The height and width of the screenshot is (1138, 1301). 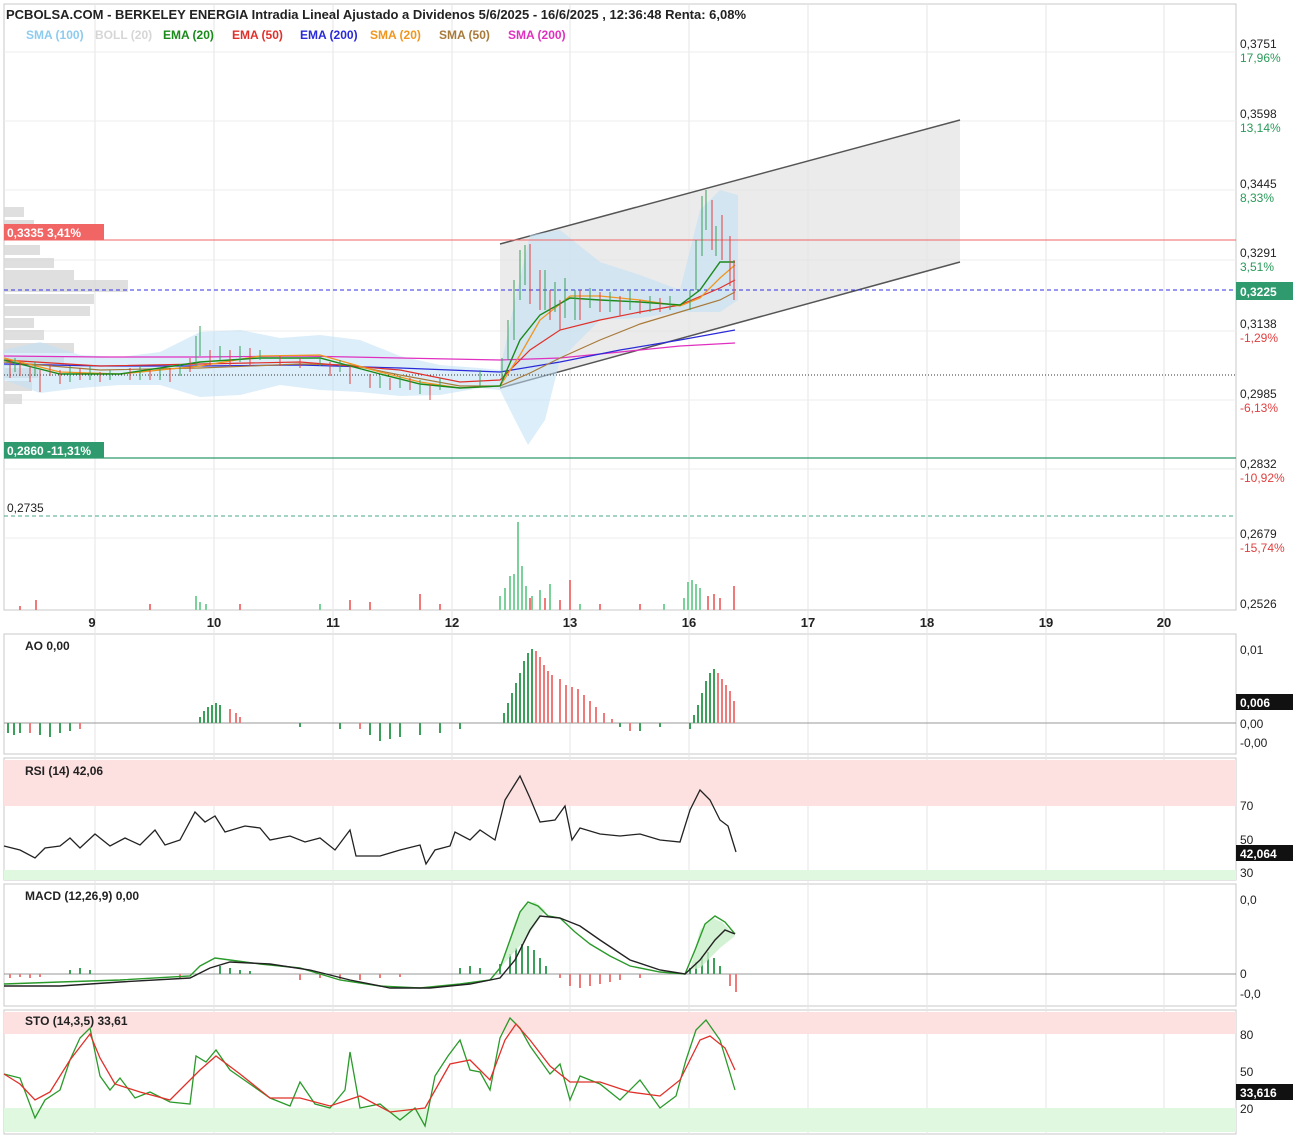 I want to click on current-price-tag: 0,3225, so click(x=1258, y=292).